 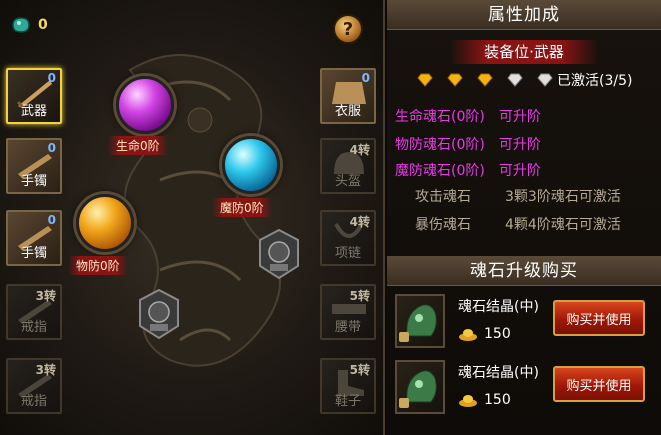 What do you see at coordinates (347, 111) in the screenshot?
I see `slot-label: 衣服` at bounding box center [347, 111].